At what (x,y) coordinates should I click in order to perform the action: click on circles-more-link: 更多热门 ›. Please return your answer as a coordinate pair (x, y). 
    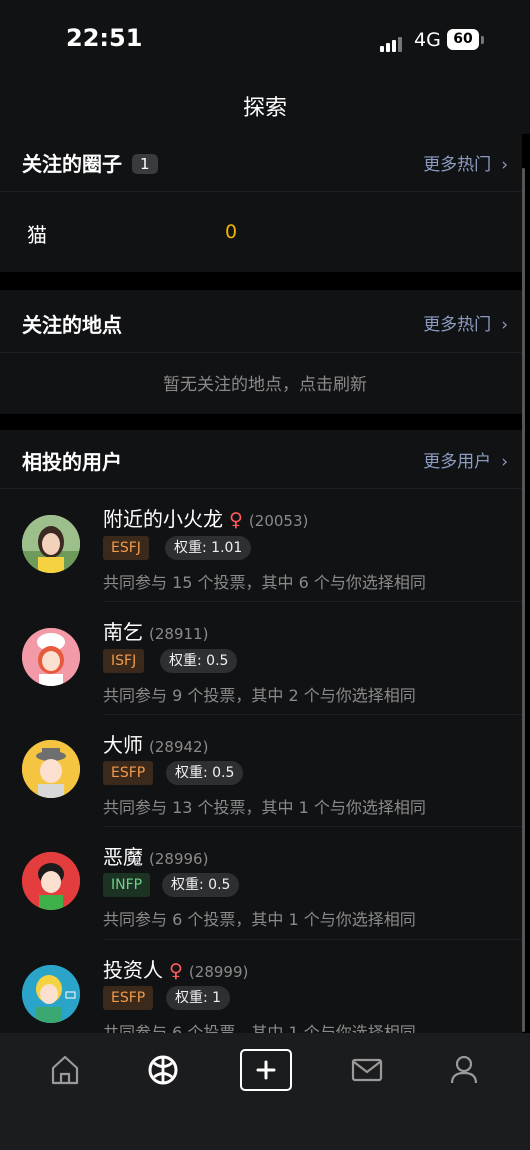
    Looking at the image, I should click on (465, 162).